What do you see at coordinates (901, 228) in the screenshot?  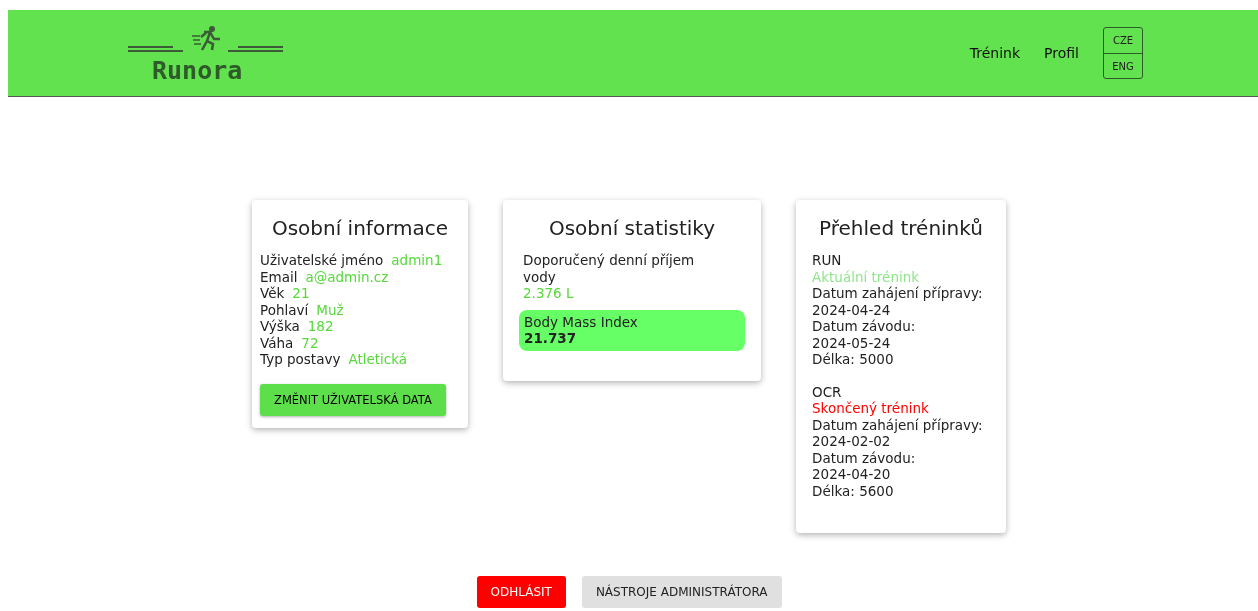 I see `card-title: Přehled tréninků` at bounding box center [901, 228].